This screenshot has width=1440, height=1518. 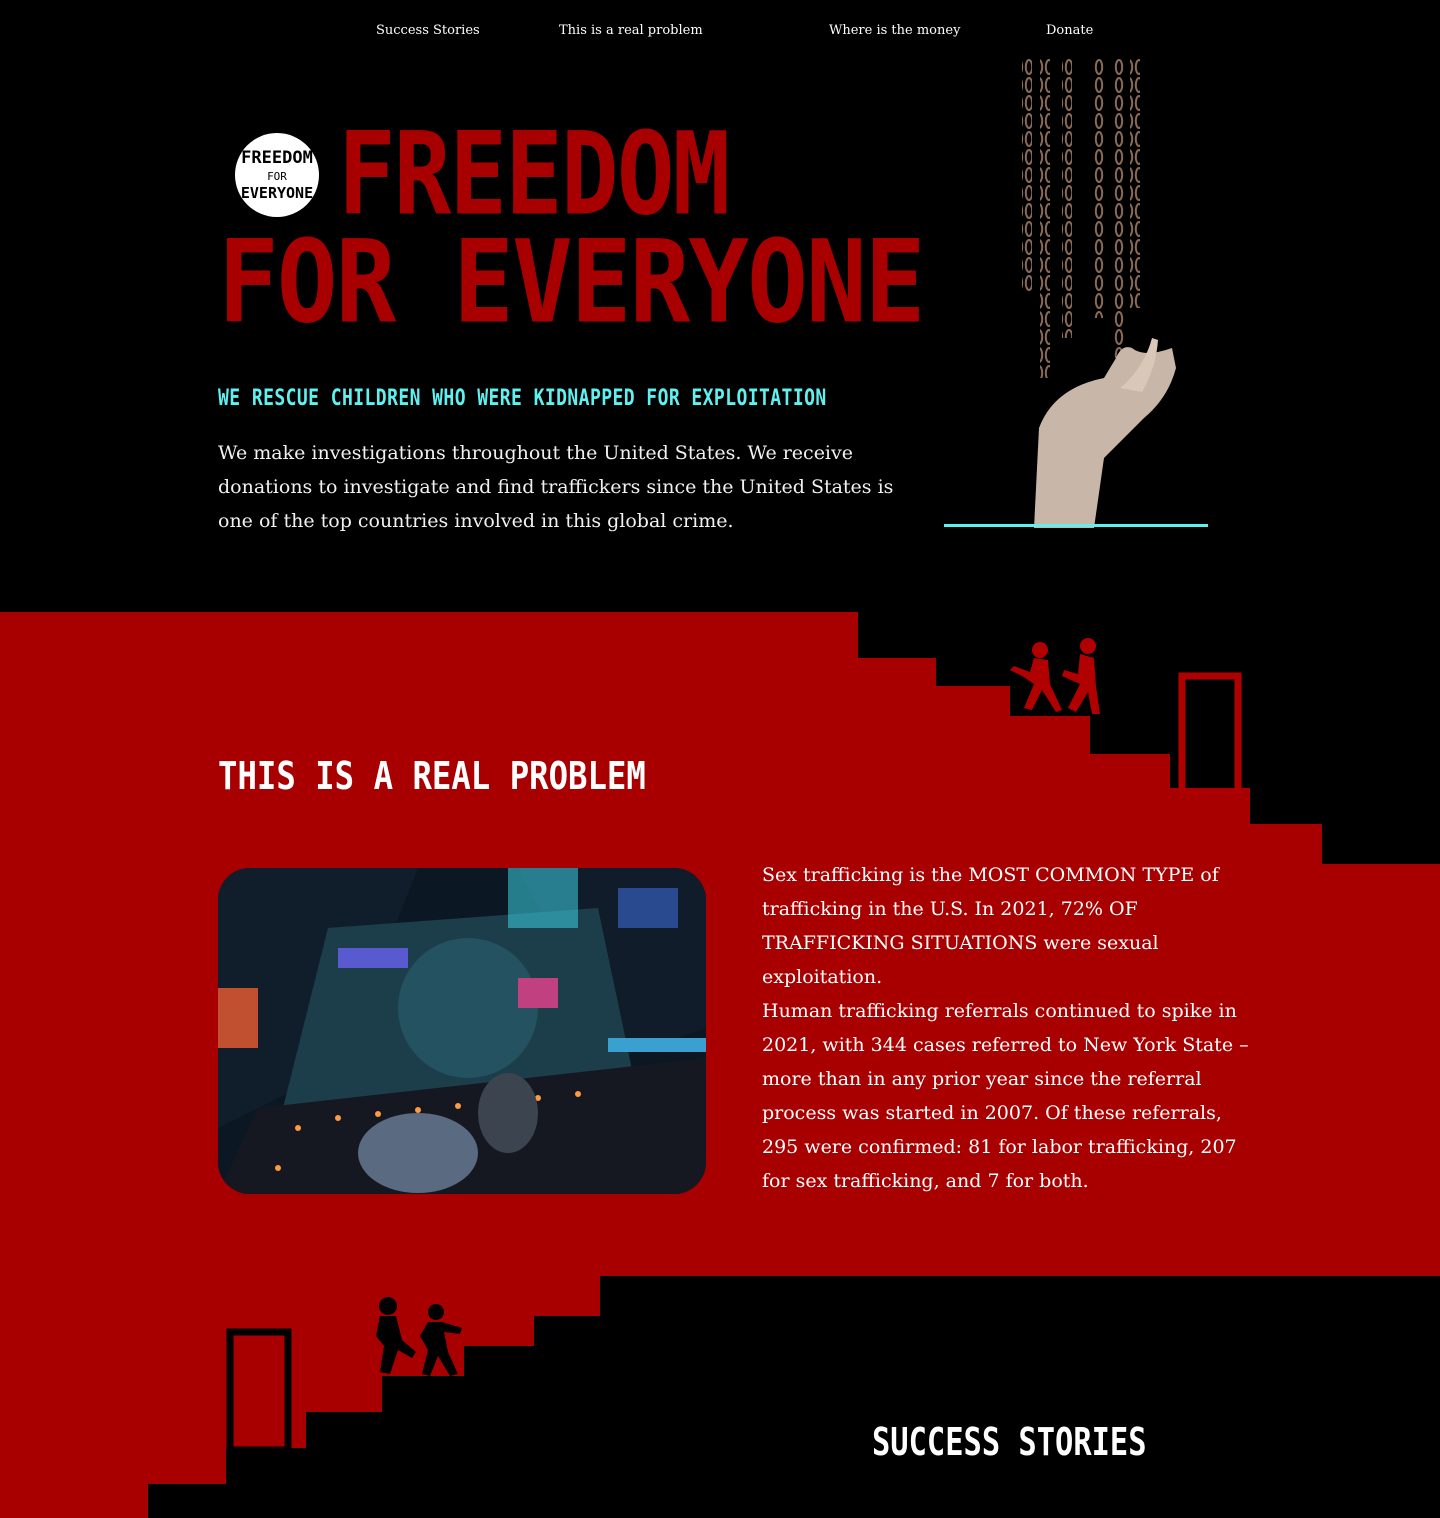 I want to click on problem-title: THIS IS A REAL PROBLEM, so click(x=432, y=776).